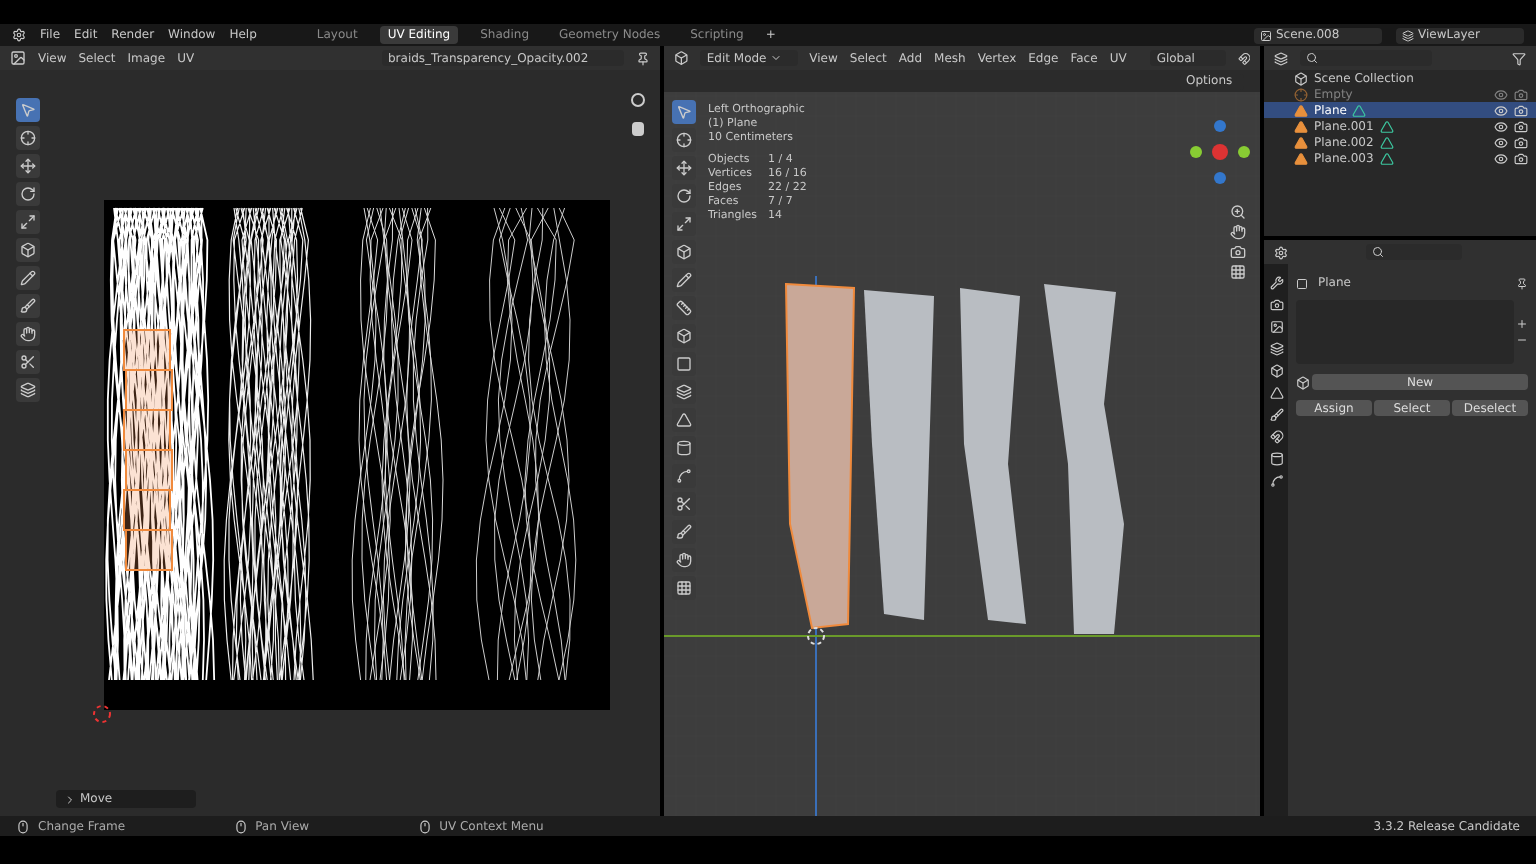 The image size is (1536, 864). Describe the element at coordinates (684, 476) in the screenshot. I see `curve-icon` at that location.